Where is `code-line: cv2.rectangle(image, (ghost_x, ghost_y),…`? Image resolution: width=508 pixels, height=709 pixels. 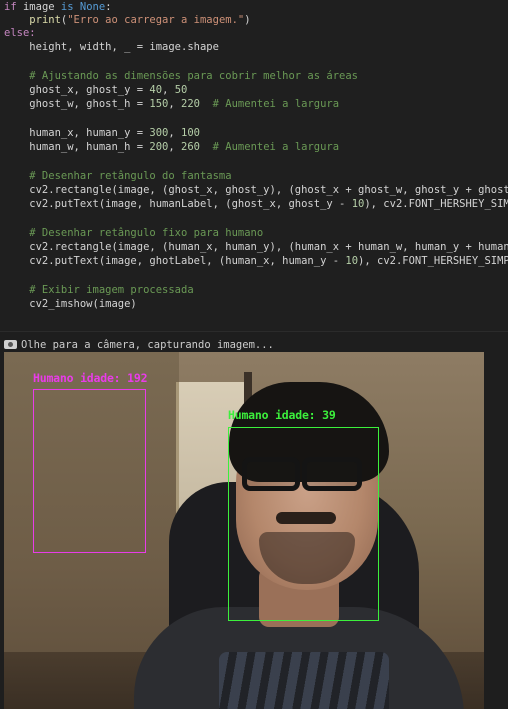
code-line: cv2.rectangle(image, (ghost_x, ghost_y),… is located at coordinates (256, 190).